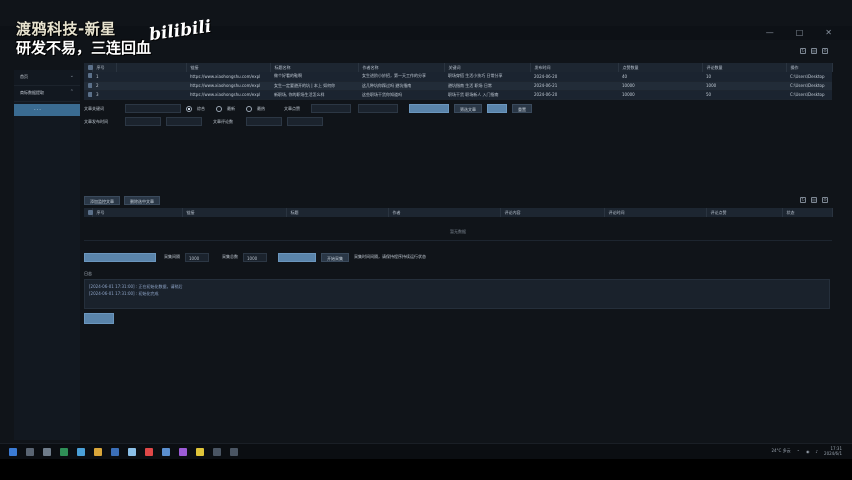 The image size is (852, 480). Describe the element at coordinates (255, 257) in the screenshot. I see `total-input: 1000` at that location.